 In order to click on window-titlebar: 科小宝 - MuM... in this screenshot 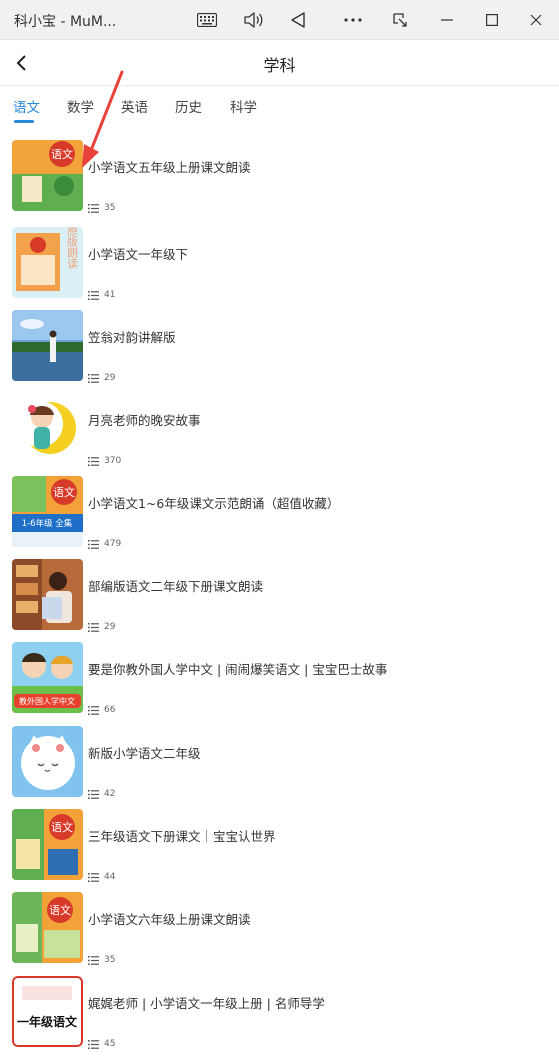, I will do `click(279, 20)`.